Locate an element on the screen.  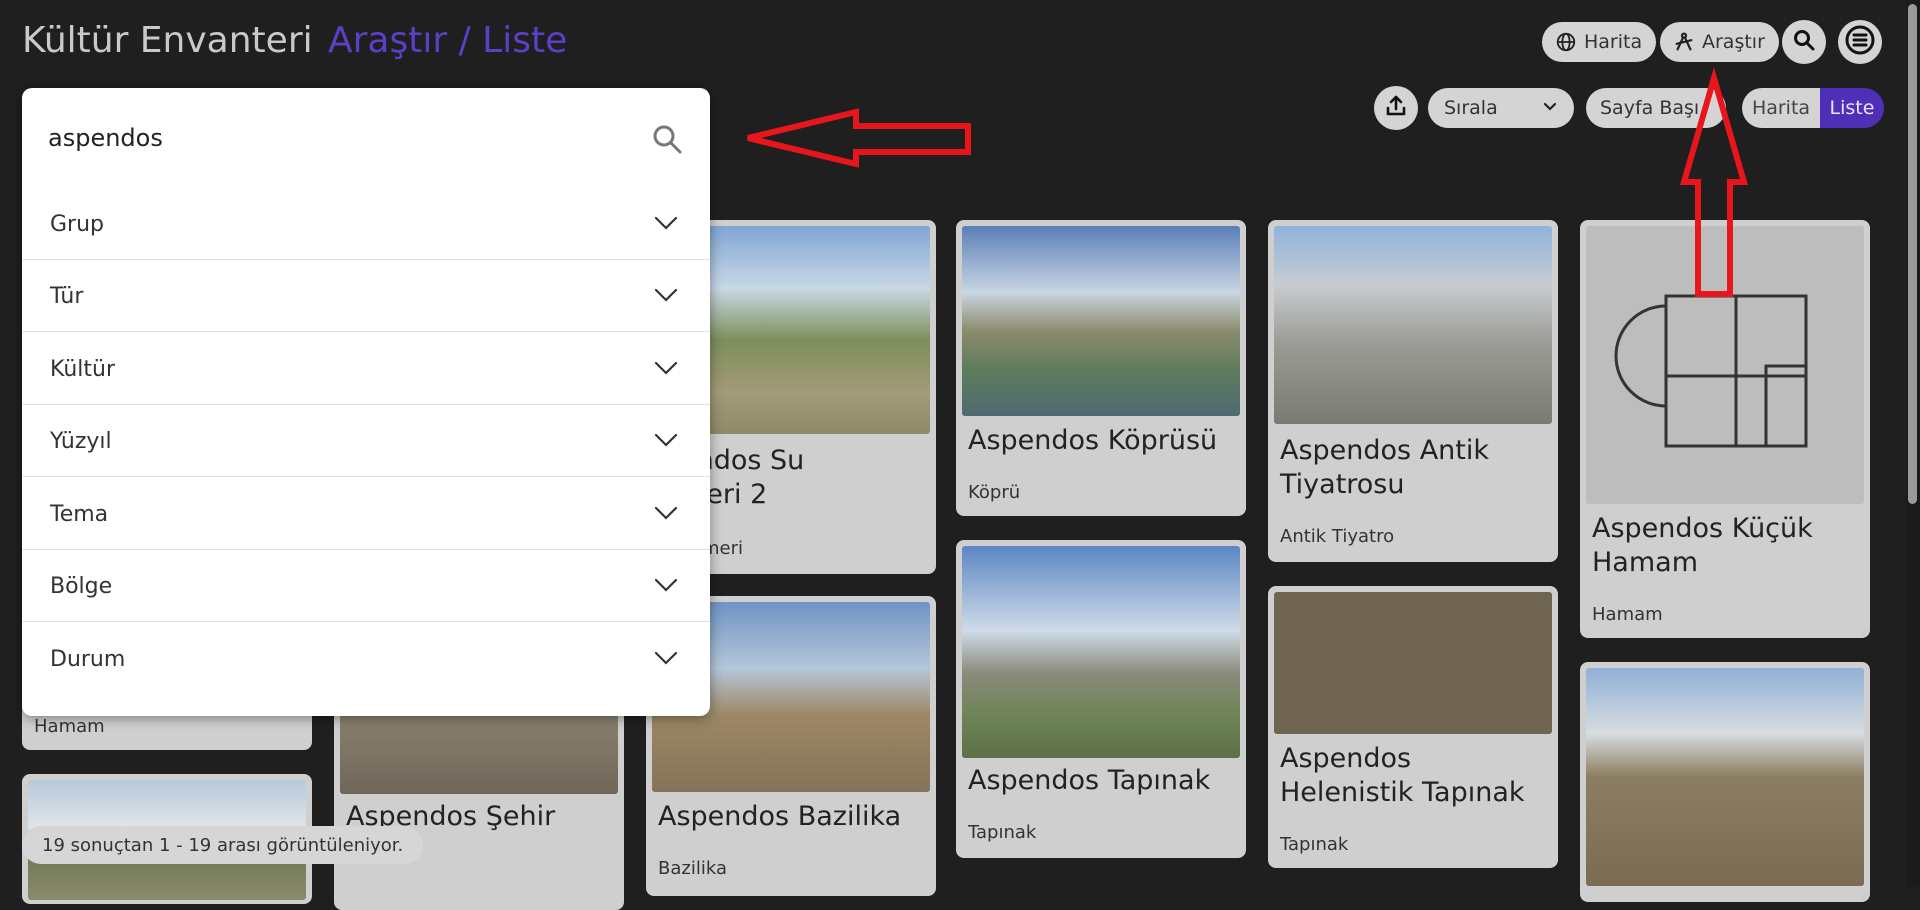
explore-button-label: Araştır is located at coordinates (1733, 42).